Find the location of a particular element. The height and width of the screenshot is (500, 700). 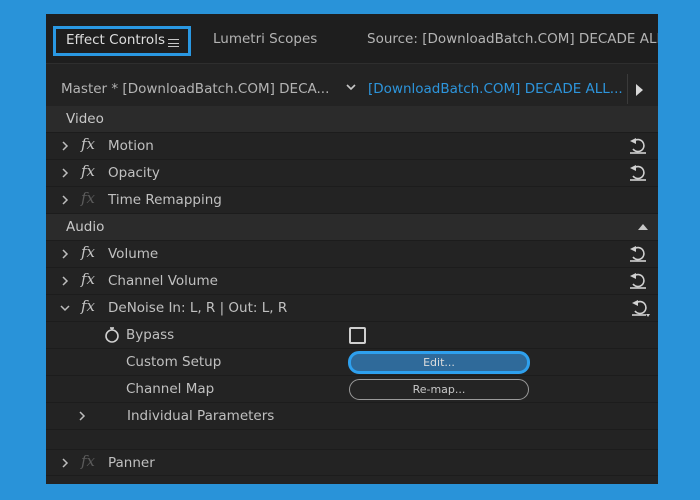

effect-label-denoise: DeNoise In: L, R | Out: L, R is located at coordinates (198, 308).